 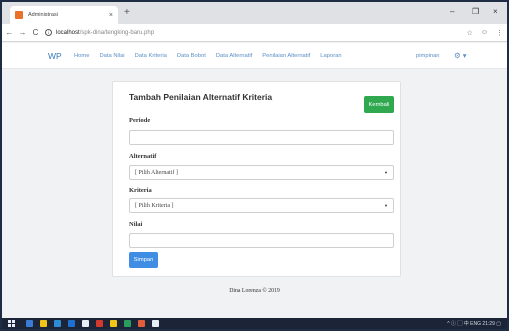 What do you see at coordinates (201, 97) in the screenshot?
I see `page-title: Tambah Penilaian Alternatif Kriteria` at bounding box center [201, 97].